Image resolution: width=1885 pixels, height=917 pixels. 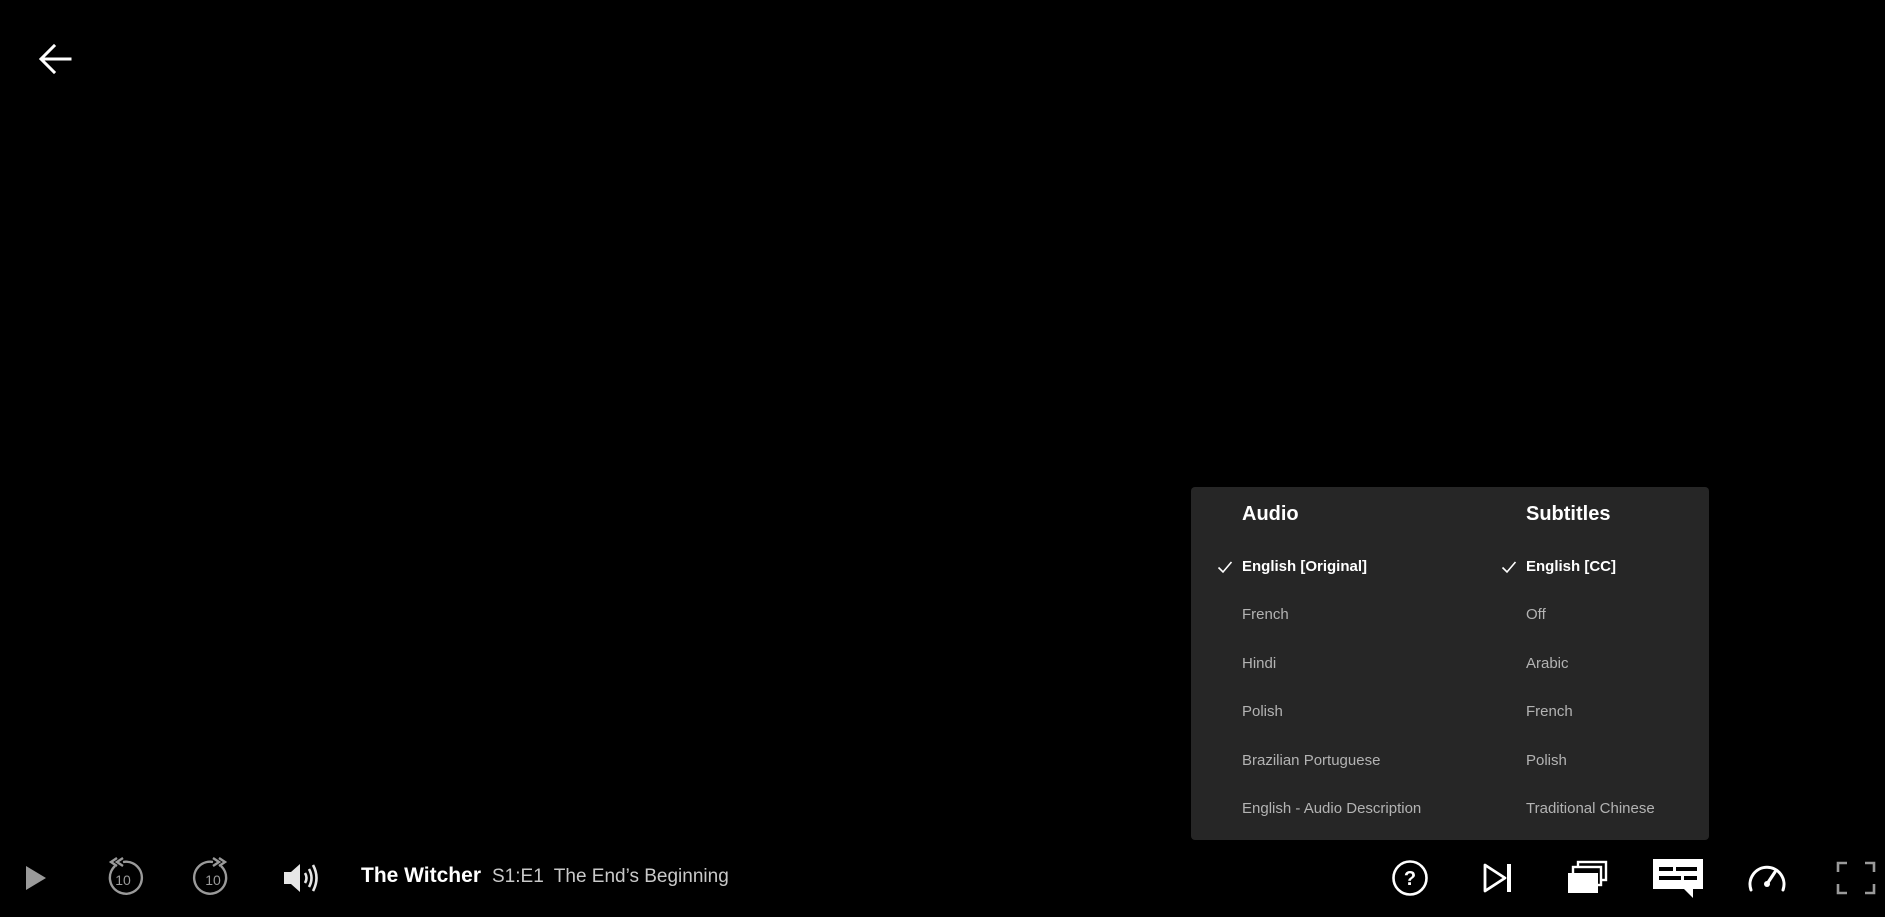 I want to click on audio-option: English [Original], so click(x=1321, y=567).